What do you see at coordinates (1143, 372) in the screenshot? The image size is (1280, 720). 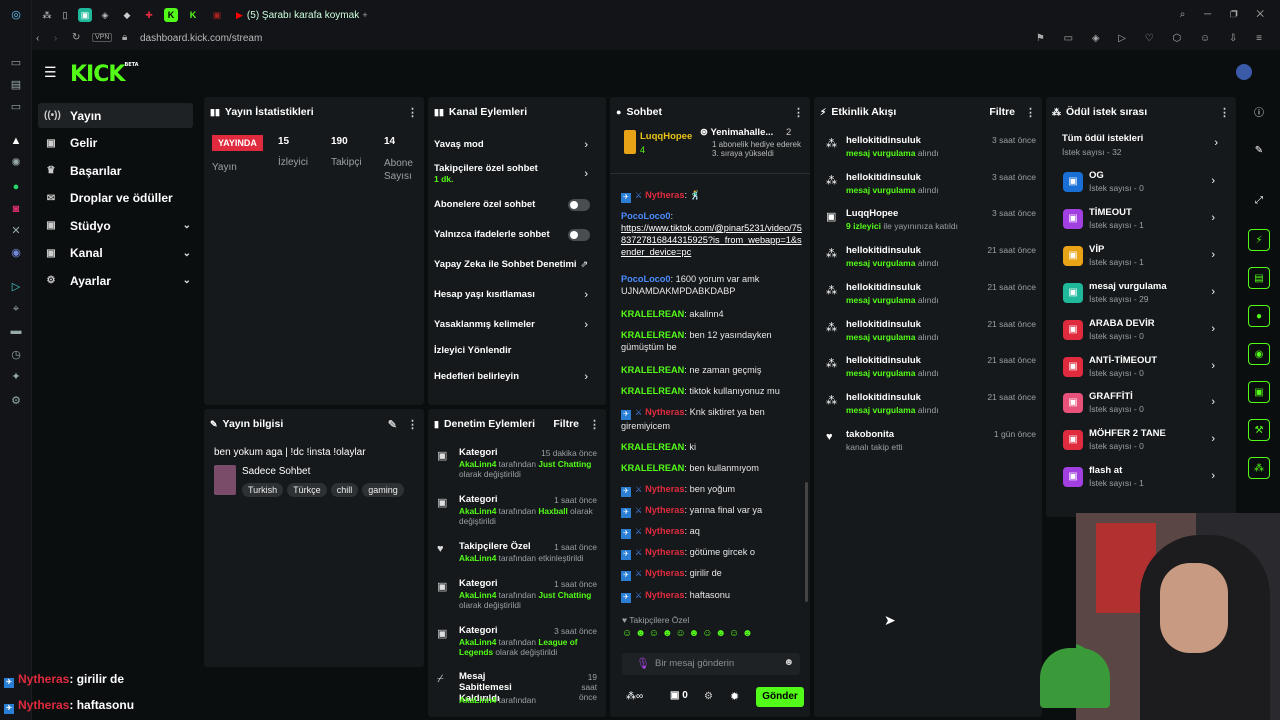 I see `reward-item: ▣ ANTİ-TİMEOUT İstek sayısı - 0 ›` at bounding box center [1143, 372].